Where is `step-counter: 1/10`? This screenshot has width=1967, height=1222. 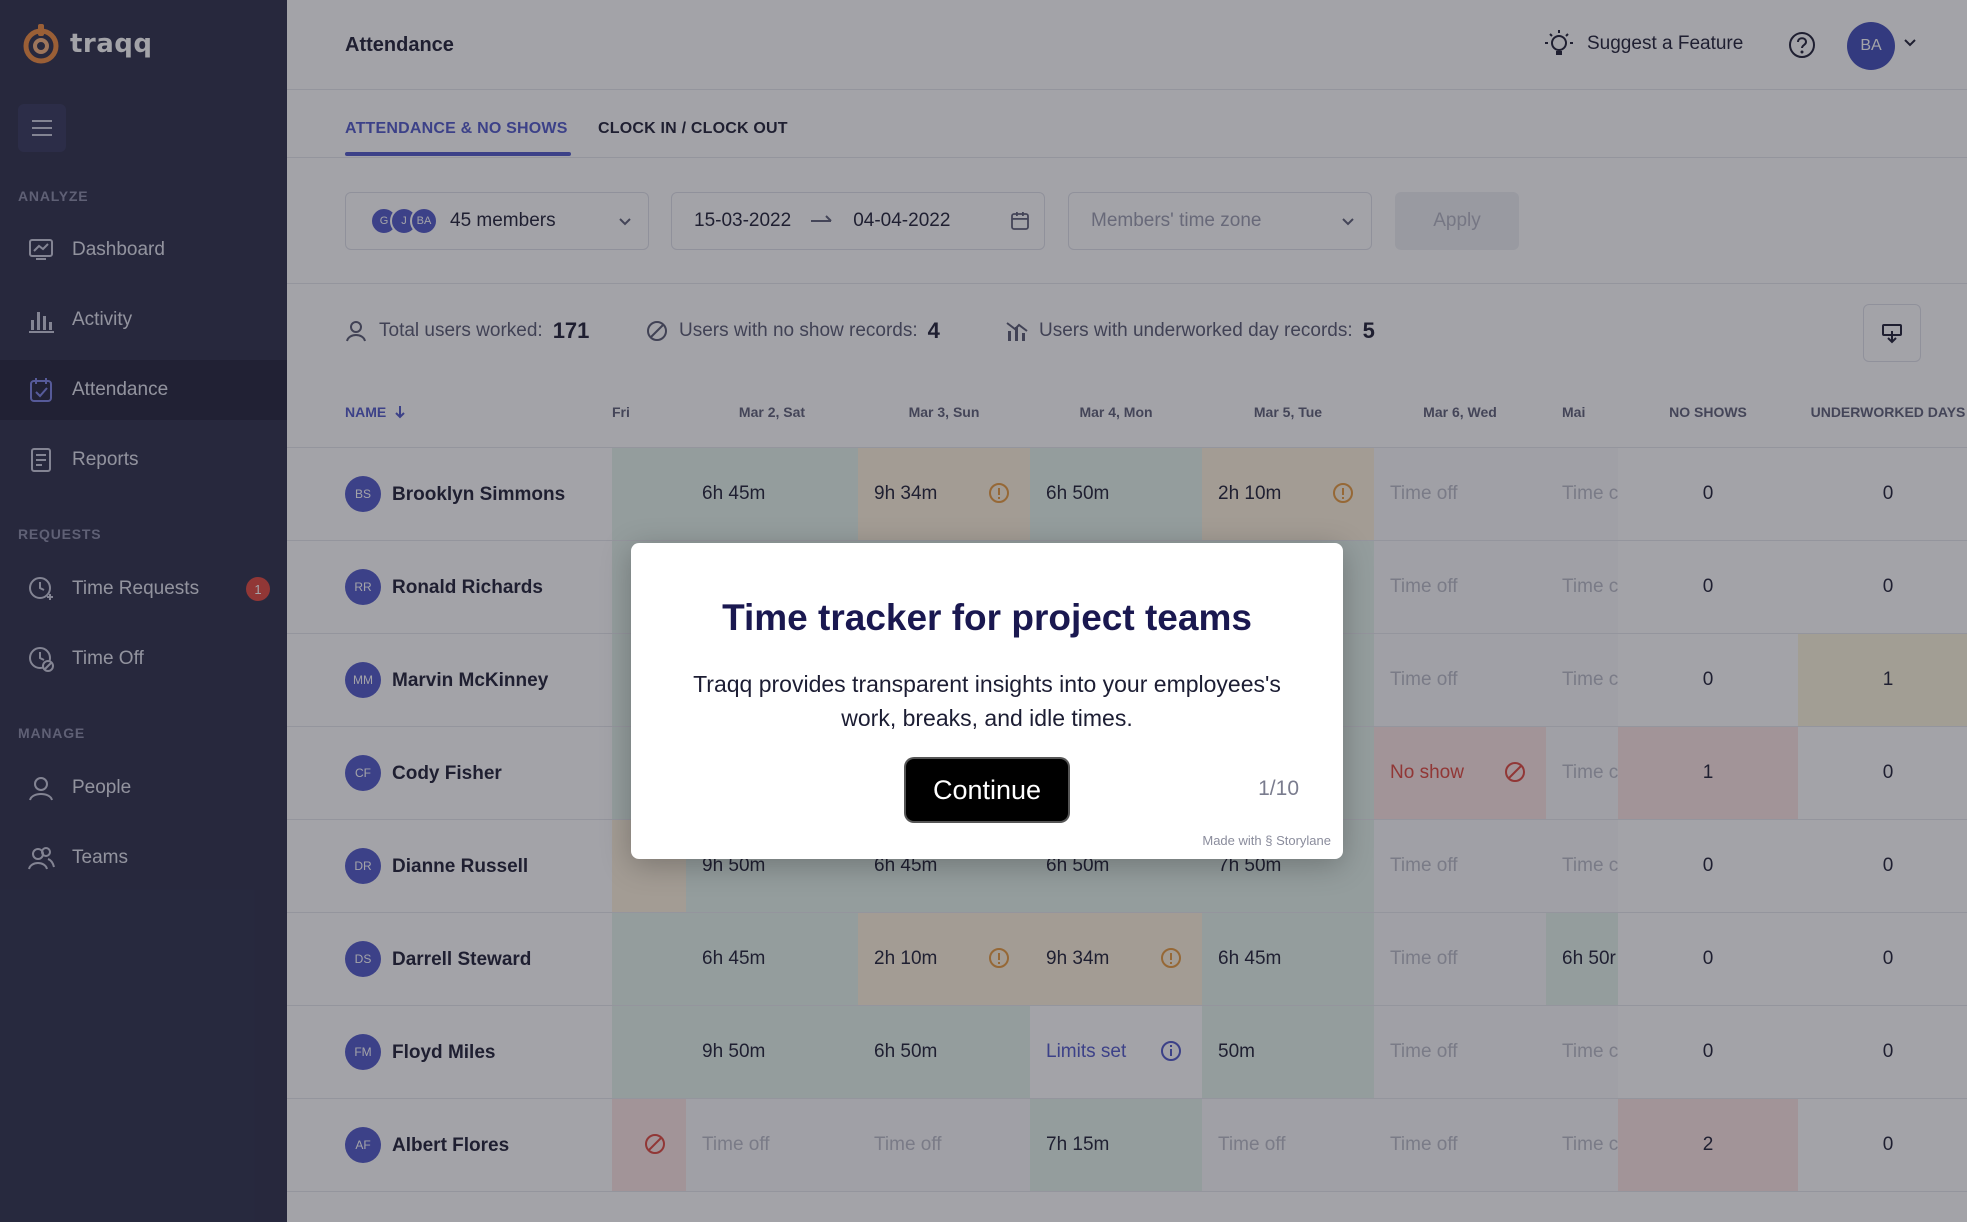
step-counter: 1/10 is located at coordinates (1278, 788).